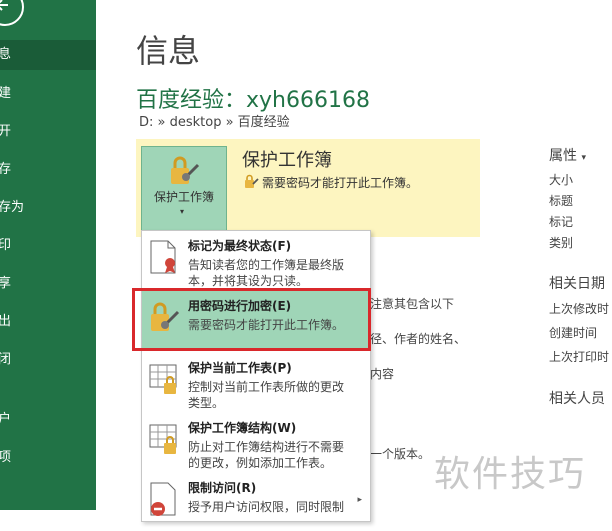  What do you see at coordinates (256, 260) in the screenshot?
I see `menu-item-mark-as-final: 标记为最终状态(F) 告知读者您的工作簿是最终版 本，并将其设为只读。` at bounding box center [256, 260].